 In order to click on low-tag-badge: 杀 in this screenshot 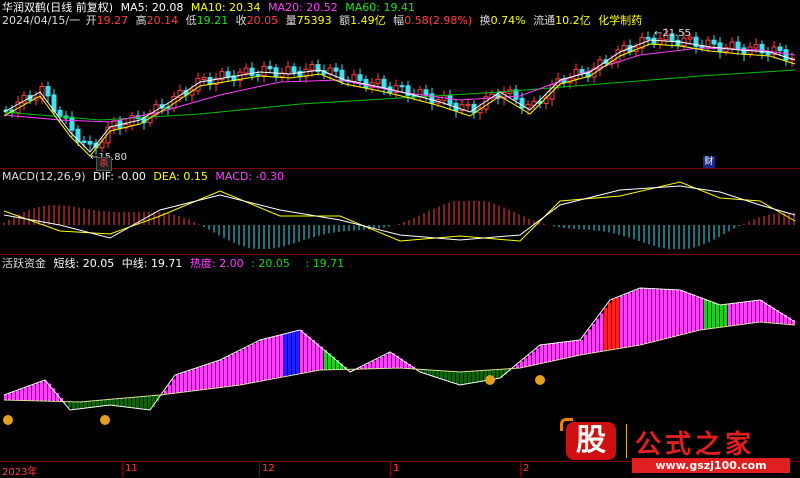, I will do `click(104, 164)`.